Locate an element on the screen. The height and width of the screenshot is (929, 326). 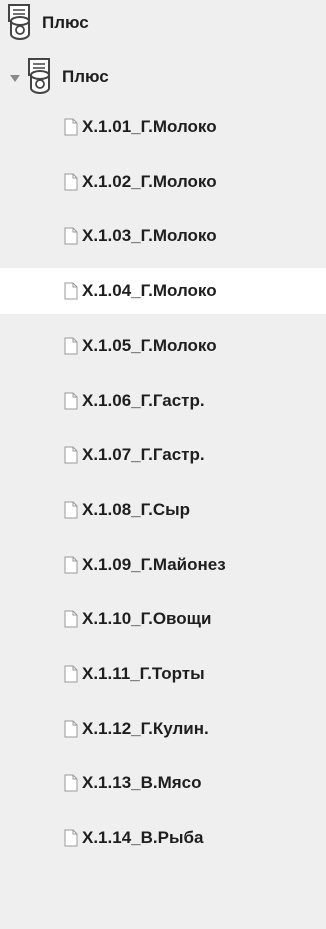
tree-item: Х.1.14_В.Рыба is located at coordinates (163, 838).